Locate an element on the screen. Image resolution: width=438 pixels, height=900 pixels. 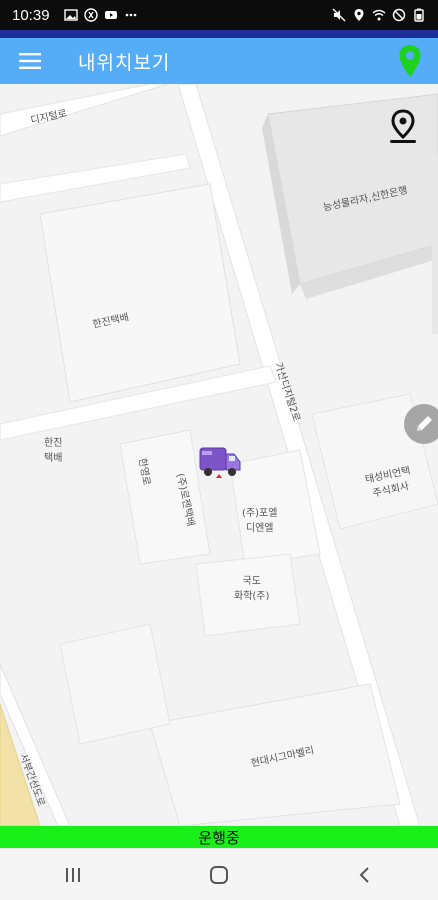
wifi-icon is located at coordinates (379, 15).